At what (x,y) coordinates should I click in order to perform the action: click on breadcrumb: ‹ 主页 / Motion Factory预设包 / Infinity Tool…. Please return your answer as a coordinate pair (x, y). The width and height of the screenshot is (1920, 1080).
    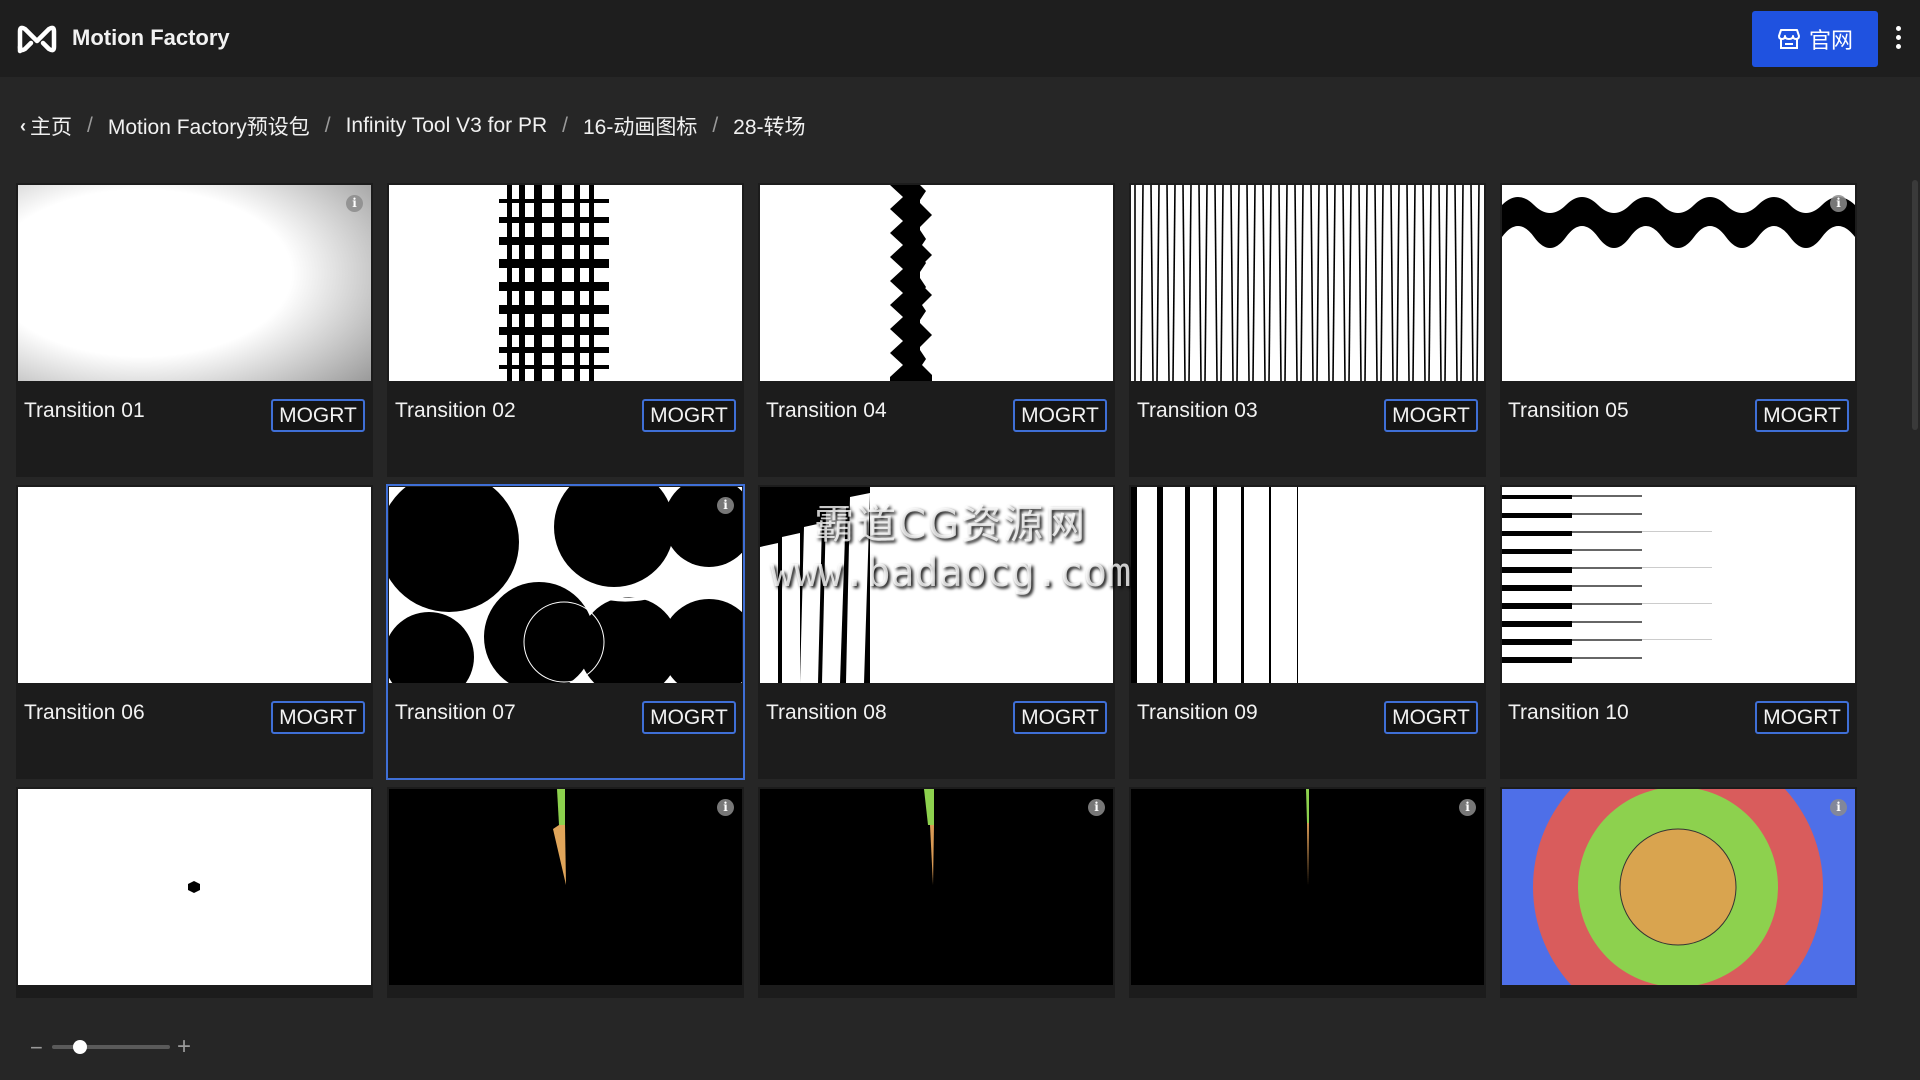
    Looking at the image, I should click on (413, 126).